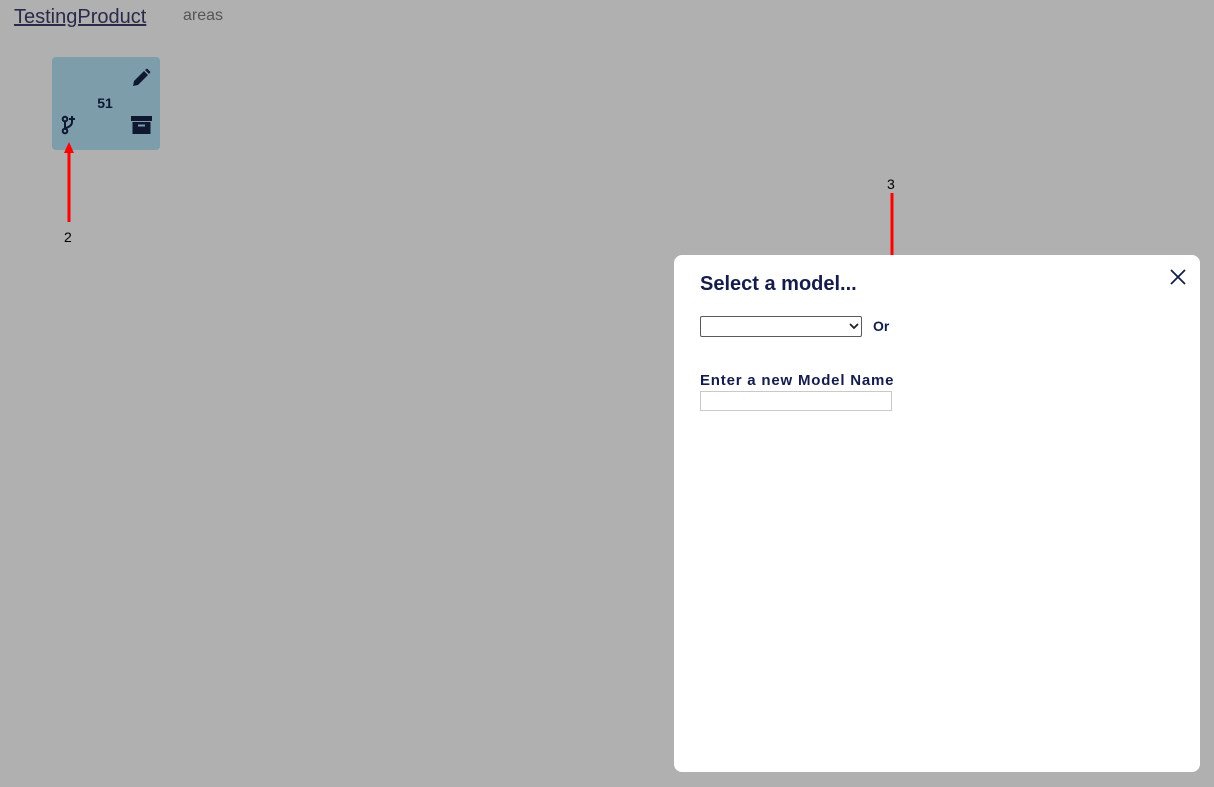  What do you see at coordinates (80, 17) in the screenshot?
I see `product-title-link: TestingProduct` at bounding box center [80, 17].